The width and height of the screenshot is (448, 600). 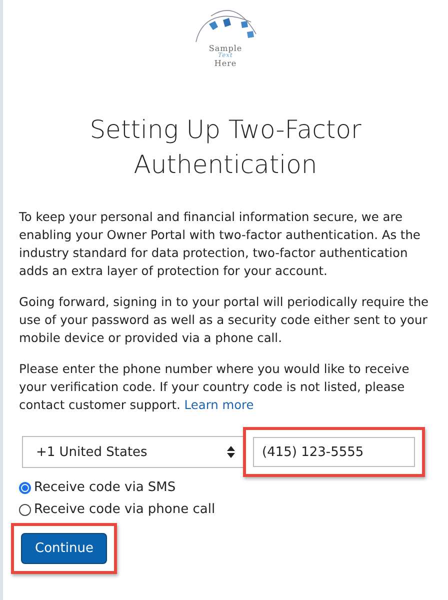 I want to click on learn-more-link: Learn more, so click(x=219, y=405).